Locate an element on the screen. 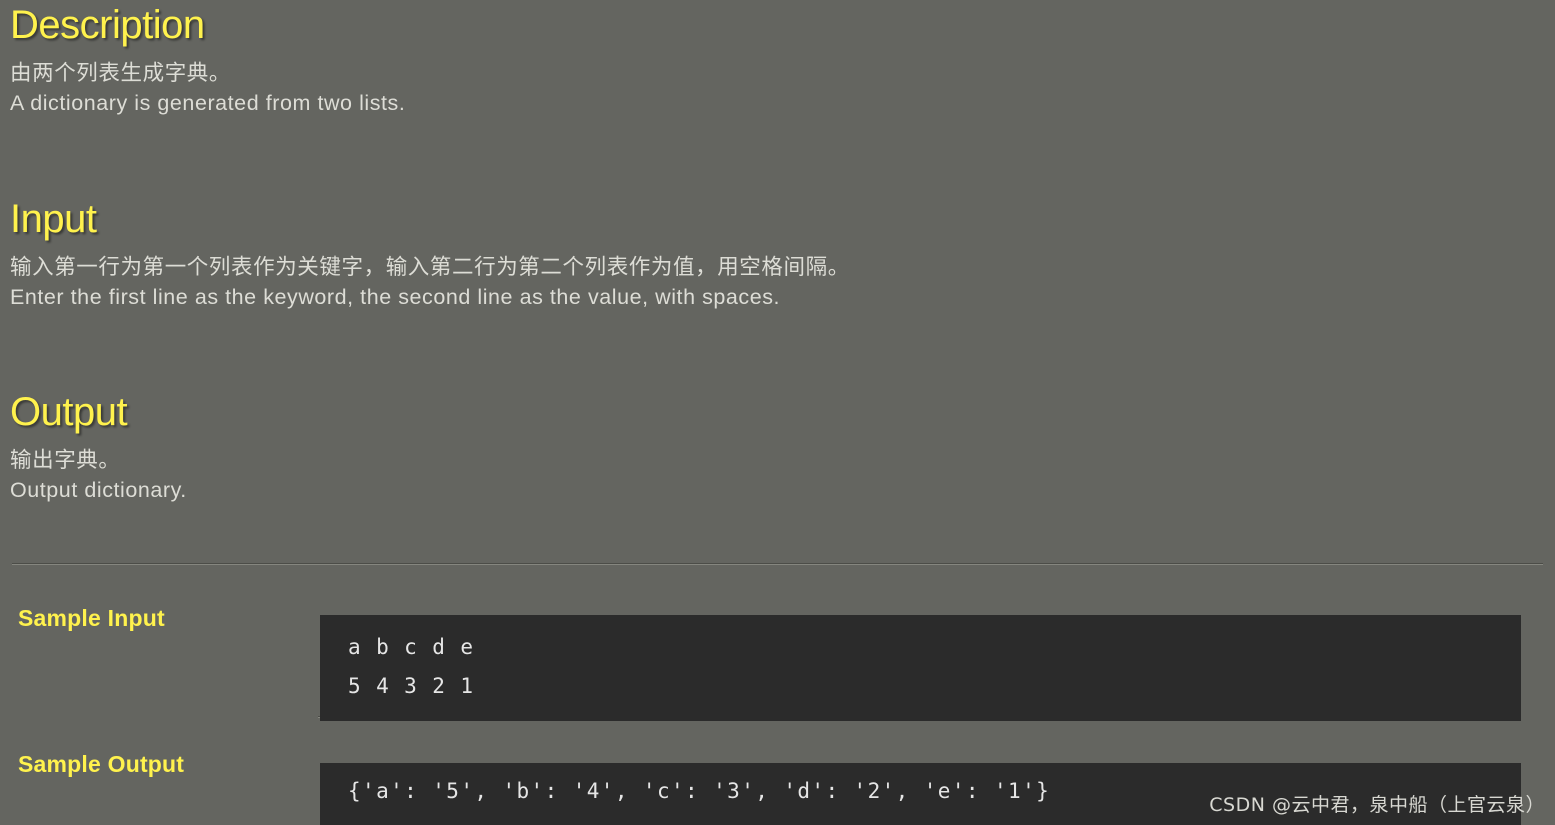  input-text-cn: 输入第一行为第一个列表作为关键字，输入第二行为第二个列表作为值，用空格间隔。 is located at coordinates (430, 267).